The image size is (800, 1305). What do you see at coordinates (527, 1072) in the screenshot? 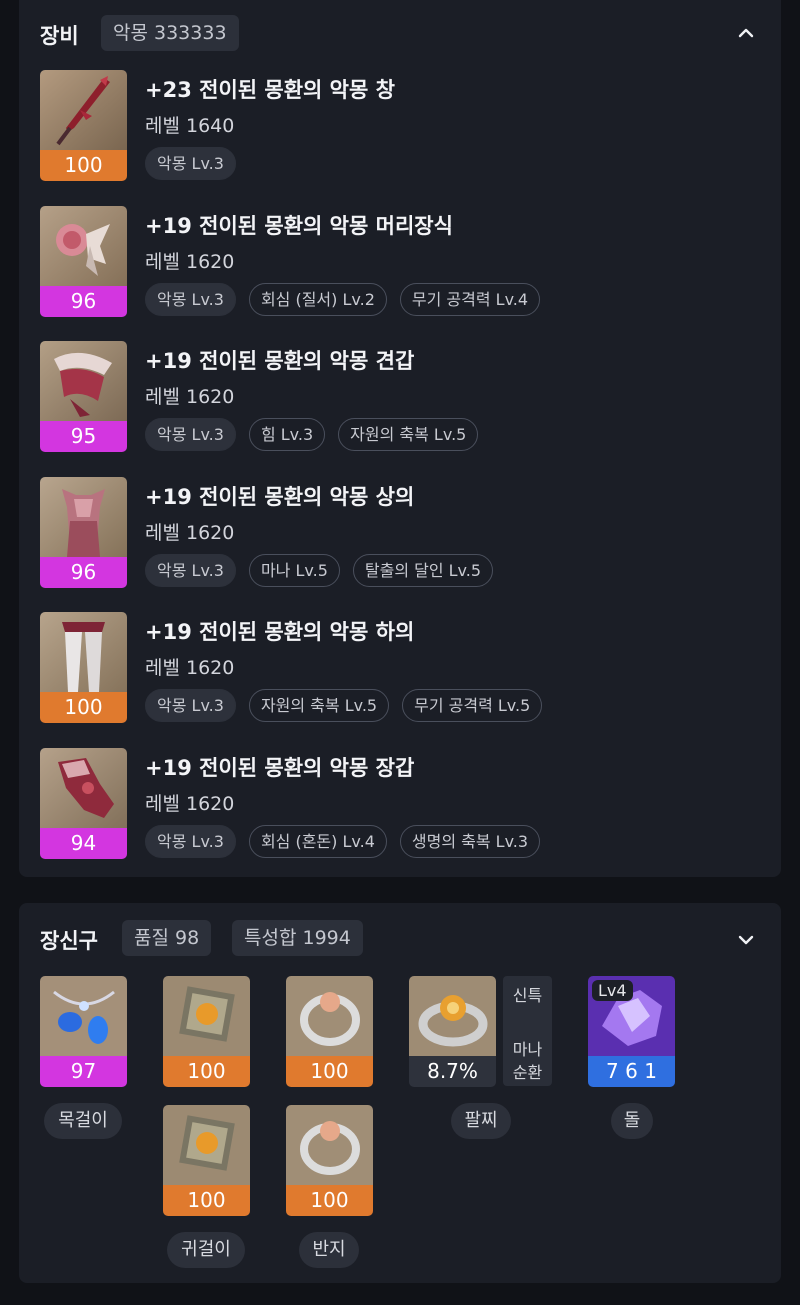
I see `bracelet-effect: 순환` at bounding box center [527, 1072].